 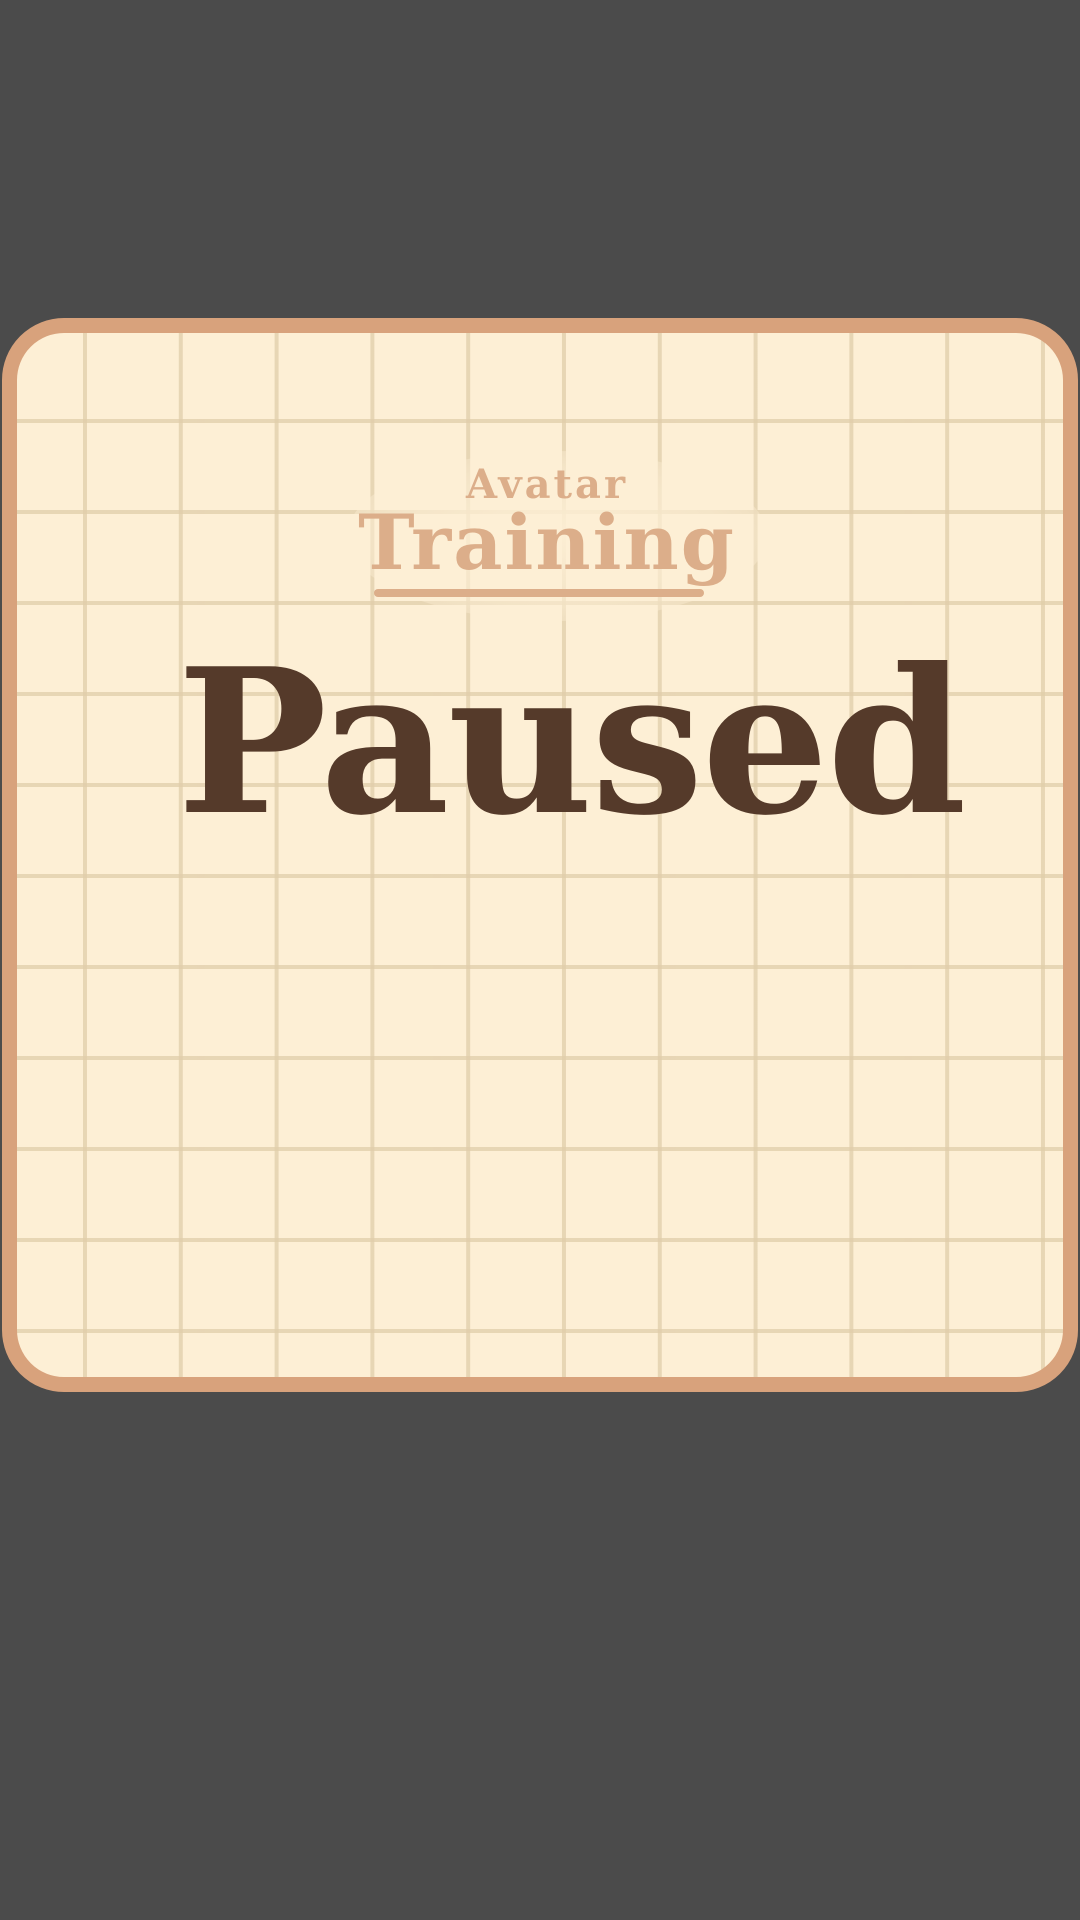 What do you see at coordinates (539, 593) in the screenshot?
I see `logo-underline-stroke` at bounding box center [539, 593].